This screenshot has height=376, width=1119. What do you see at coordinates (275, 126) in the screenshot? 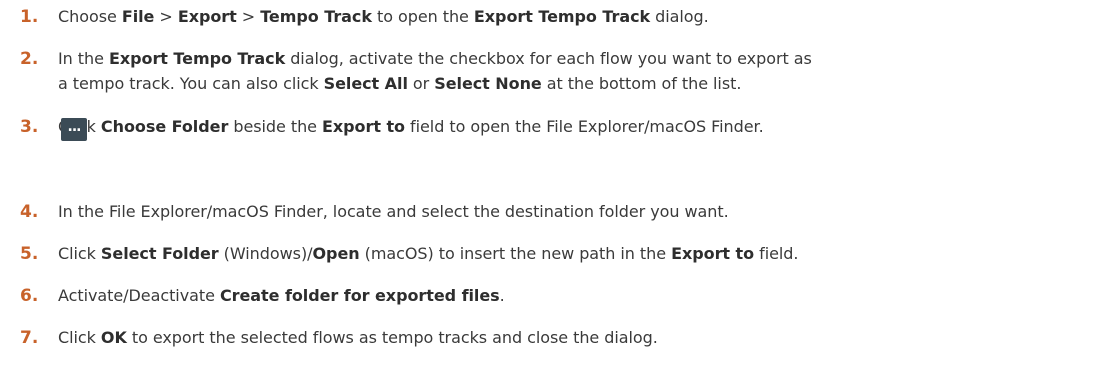
I see `text-run: beside the` at bounding box center [275, 126].